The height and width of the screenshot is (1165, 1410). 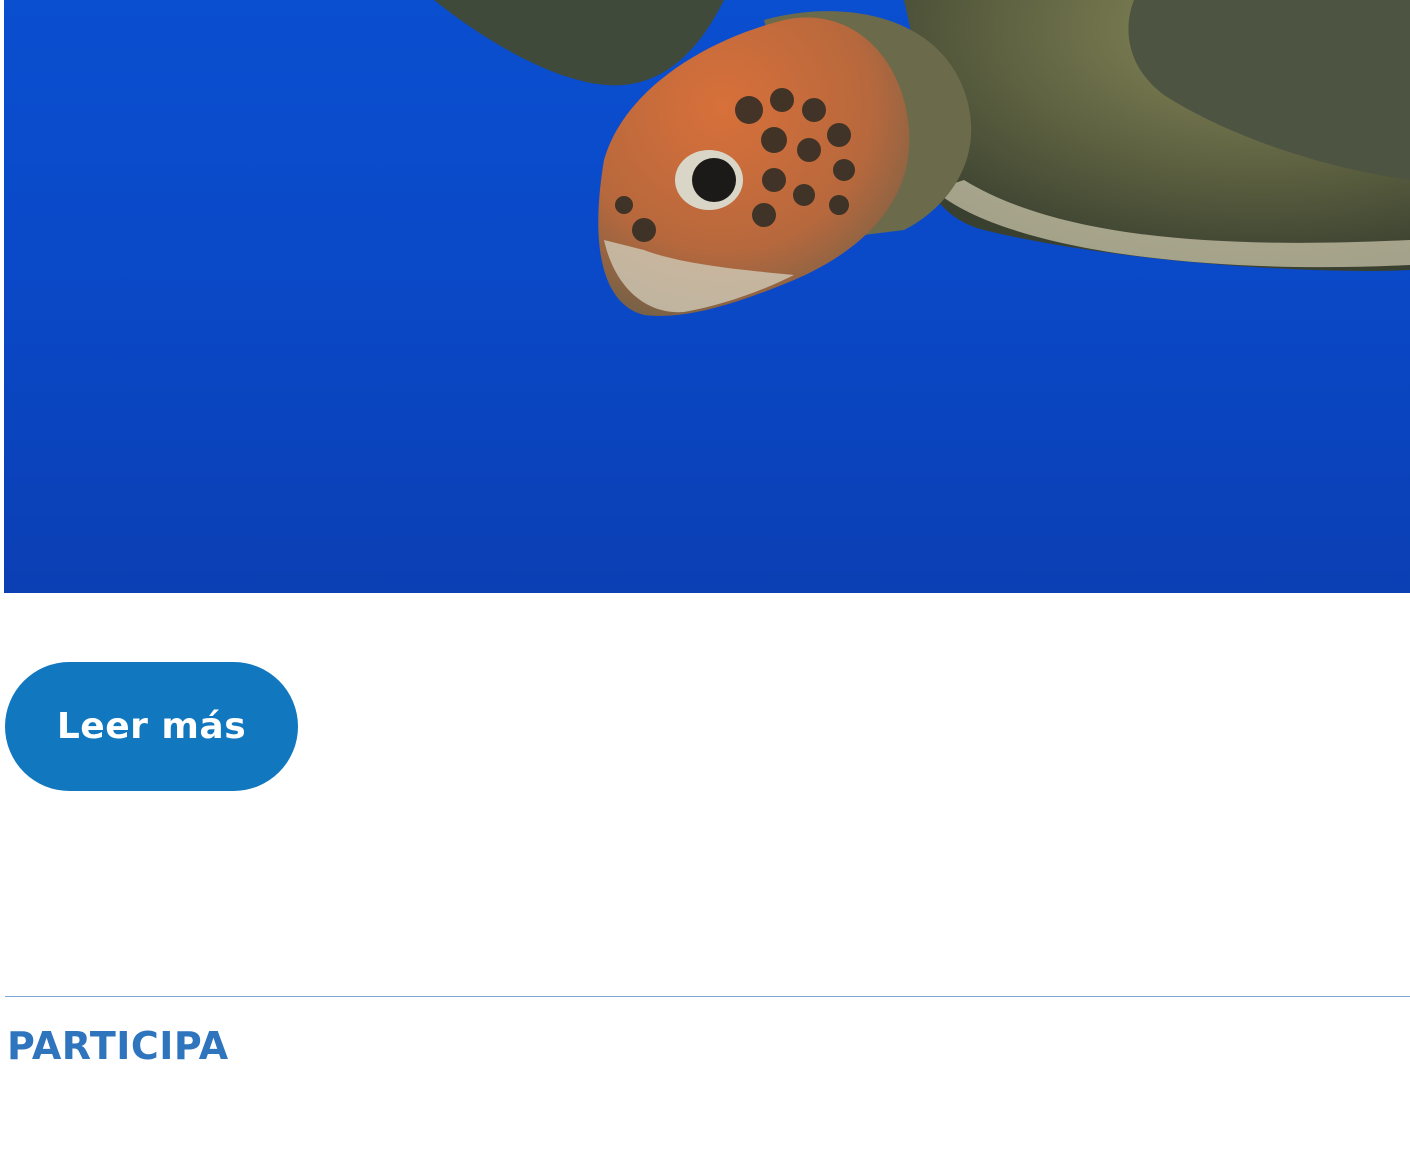 What do you see at coordinates (151, 726) in the screenshot?
I see `read-more-button: Leer más` at bounding box center [151, 726].